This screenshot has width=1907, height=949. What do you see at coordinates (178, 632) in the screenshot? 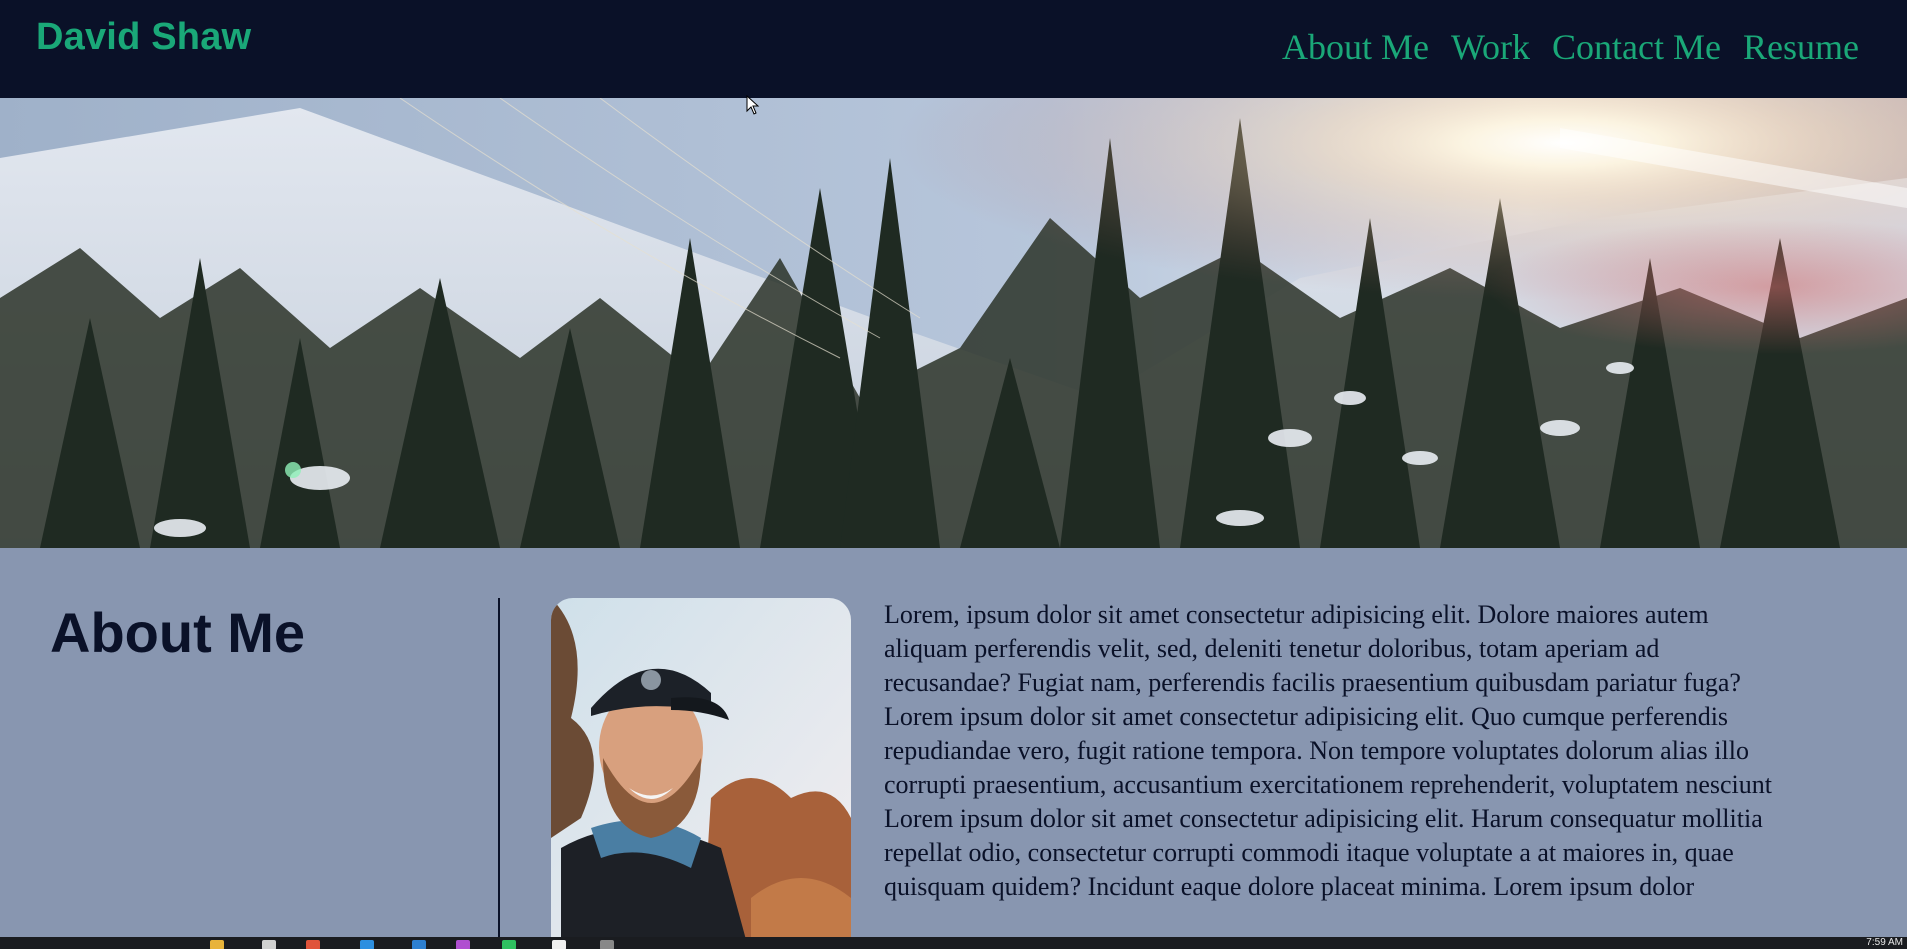
I see `about-heading: About Me` at bounding box center [178, 632].